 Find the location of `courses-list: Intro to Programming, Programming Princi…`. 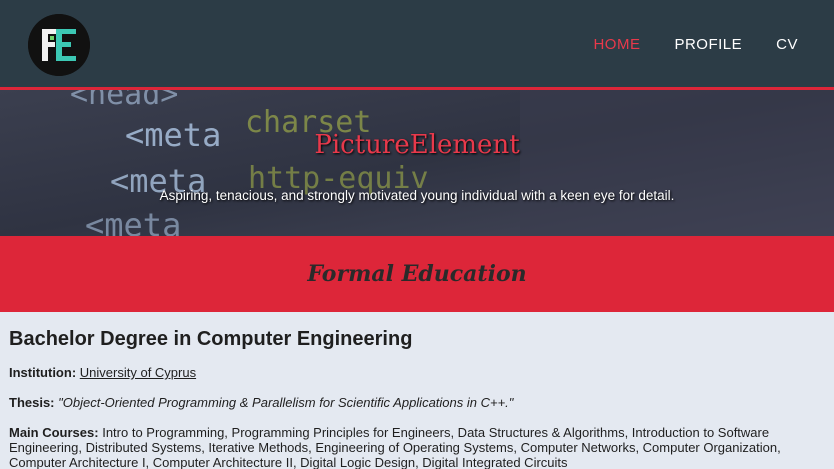

courses-list: Intro to Programming, Programming Princi… is located at coordinates (395, 447).